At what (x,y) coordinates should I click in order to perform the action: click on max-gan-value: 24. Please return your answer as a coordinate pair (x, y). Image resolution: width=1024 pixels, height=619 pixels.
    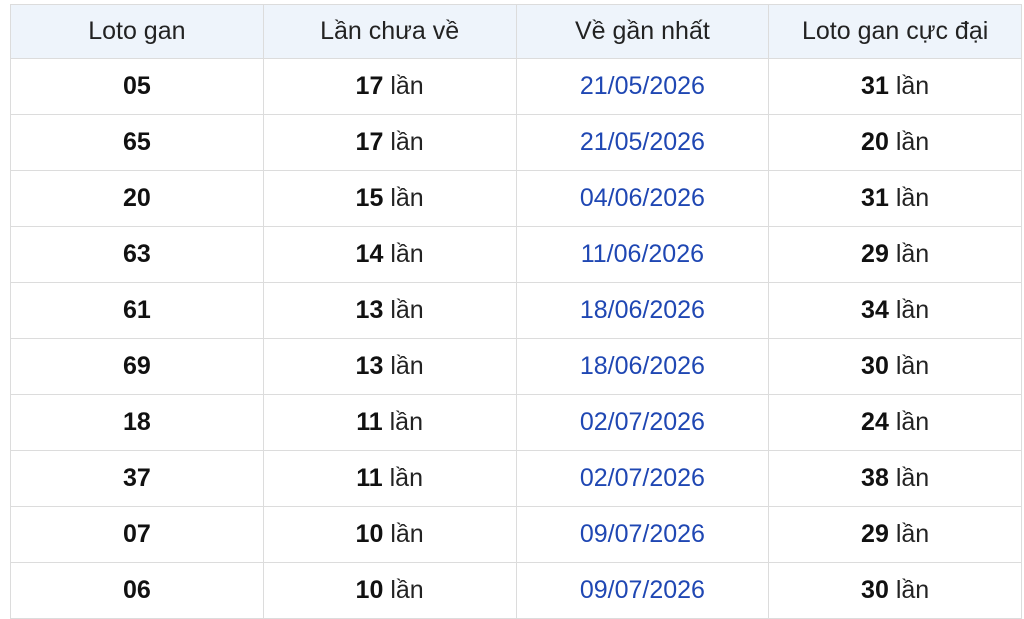
    Looking at the image, I should click on (875, 422).